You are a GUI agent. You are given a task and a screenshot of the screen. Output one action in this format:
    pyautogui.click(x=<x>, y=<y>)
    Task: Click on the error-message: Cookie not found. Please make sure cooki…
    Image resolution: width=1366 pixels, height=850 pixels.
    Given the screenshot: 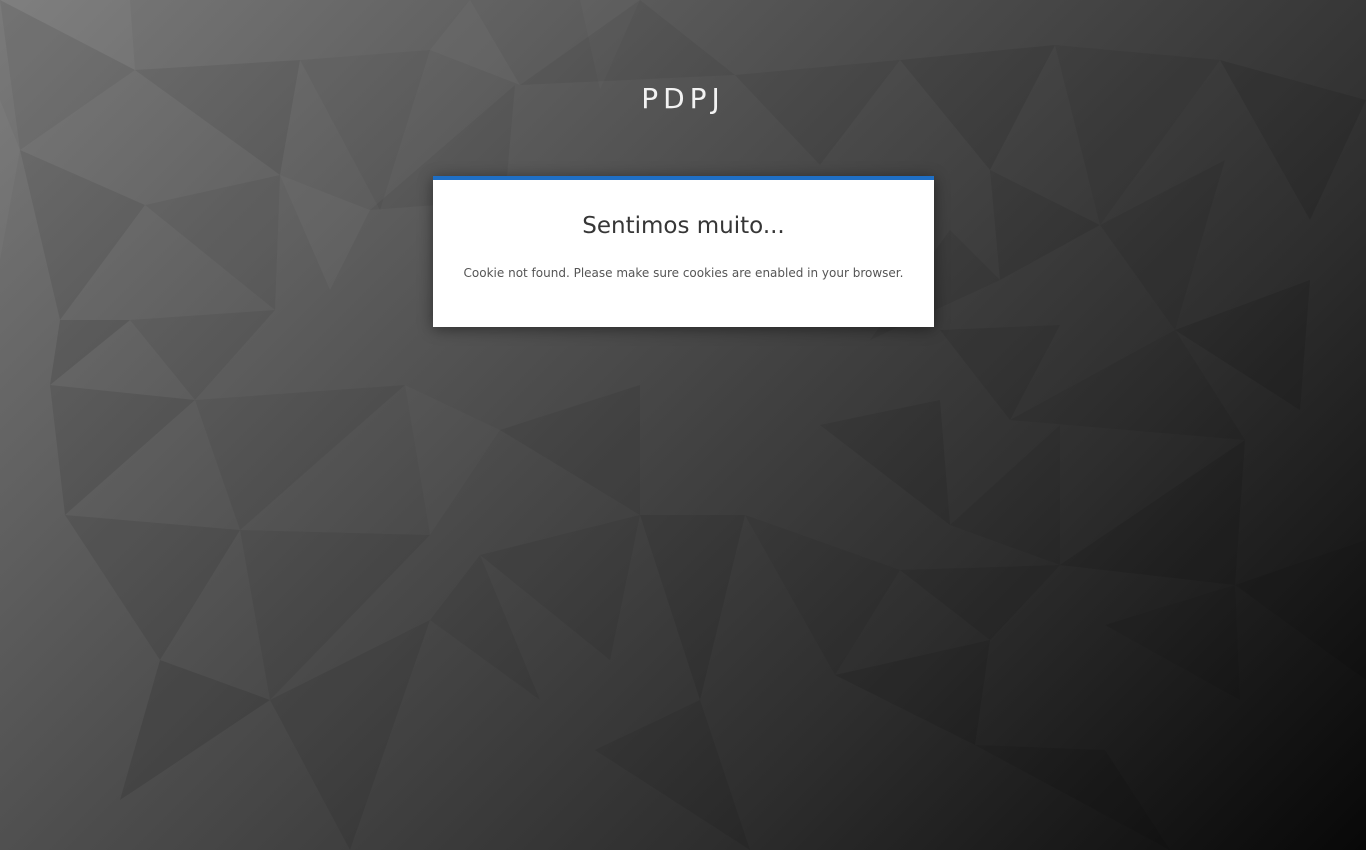 What is the action you would take?
    pyautogui.click(x=683, y=273)
    